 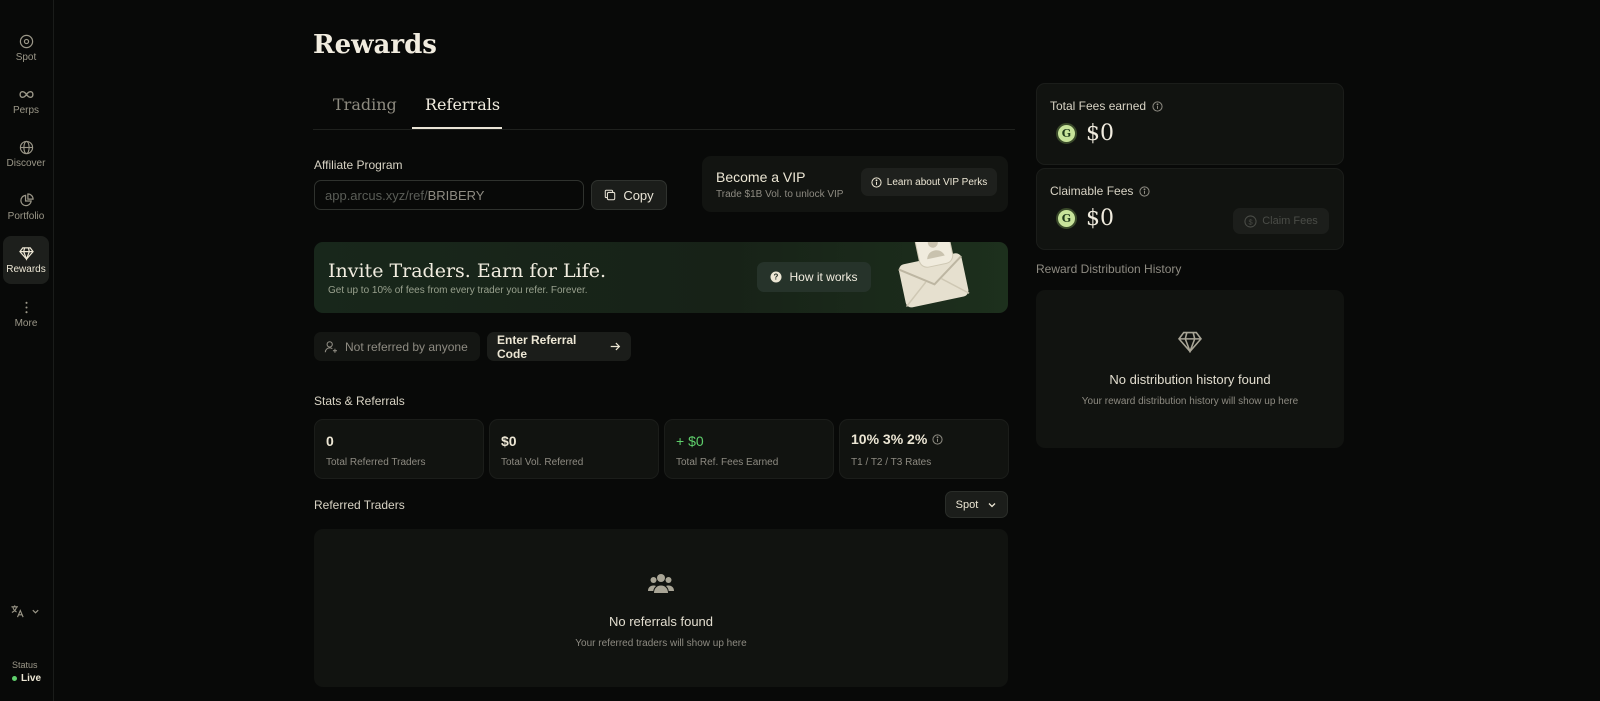 I want to click on market-filter-value: Spot, so click(x=967, y=504).